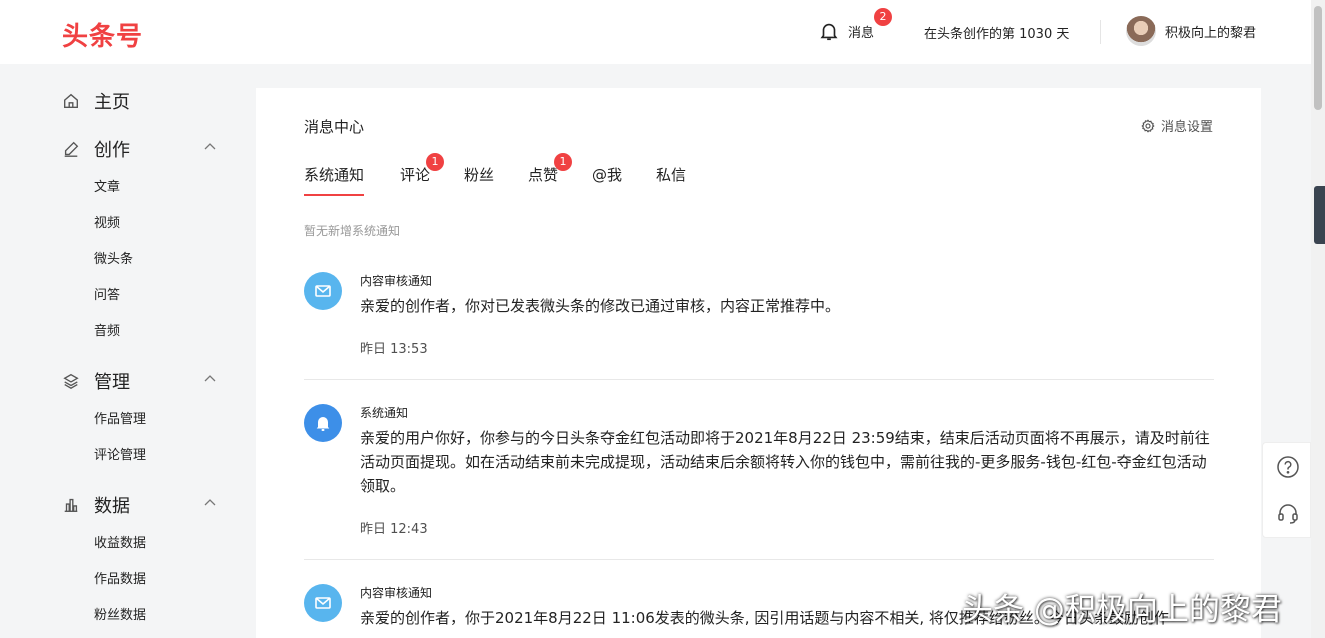  What do you see at coordinates (107, 329) in the screenshot?
I see `nav-item-audio: 音频` at bounding box center [107, 329].